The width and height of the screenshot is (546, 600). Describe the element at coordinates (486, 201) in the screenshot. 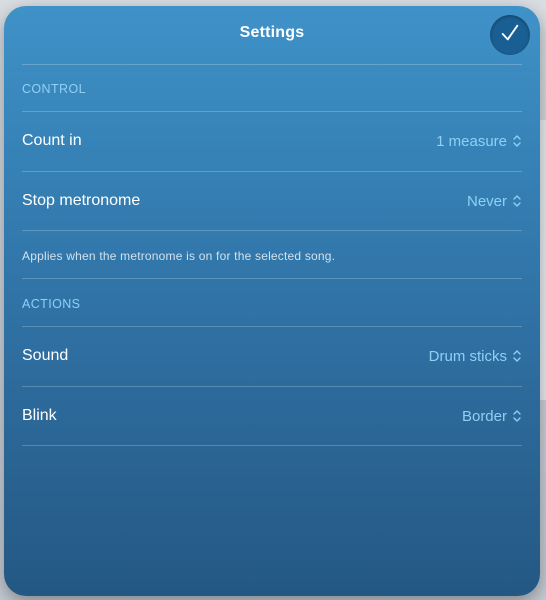

I see `stop-metronome-value: Never` at that location.